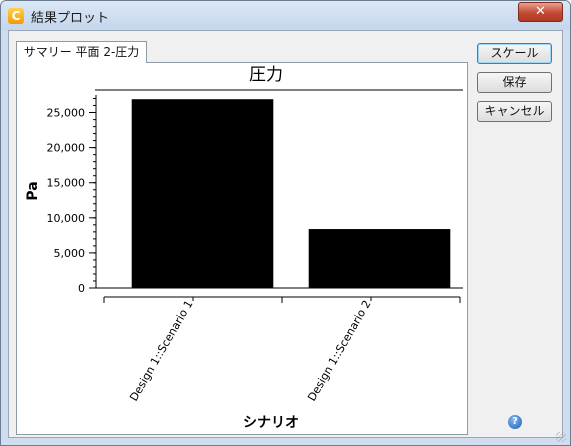 The width and height of the screenshot is (571, 446). I want to click on y-axis-label: Pa, so click(33, 190).